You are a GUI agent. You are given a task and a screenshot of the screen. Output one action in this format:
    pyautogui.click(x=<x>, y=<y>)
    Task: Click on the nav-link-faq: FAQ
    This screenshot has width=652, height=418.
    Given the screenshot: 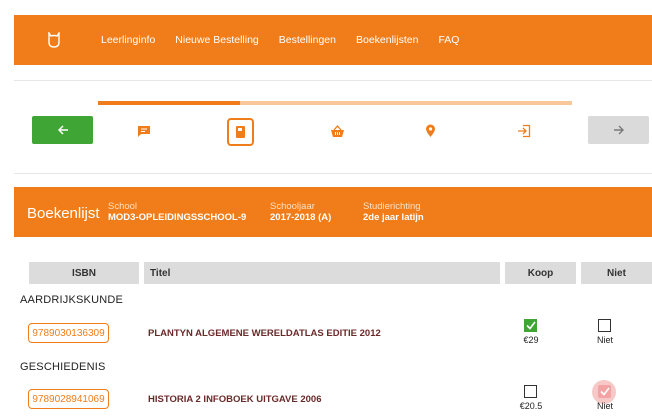 What is the action you would take?
    pyautogui.click(x=448, y=40)
    